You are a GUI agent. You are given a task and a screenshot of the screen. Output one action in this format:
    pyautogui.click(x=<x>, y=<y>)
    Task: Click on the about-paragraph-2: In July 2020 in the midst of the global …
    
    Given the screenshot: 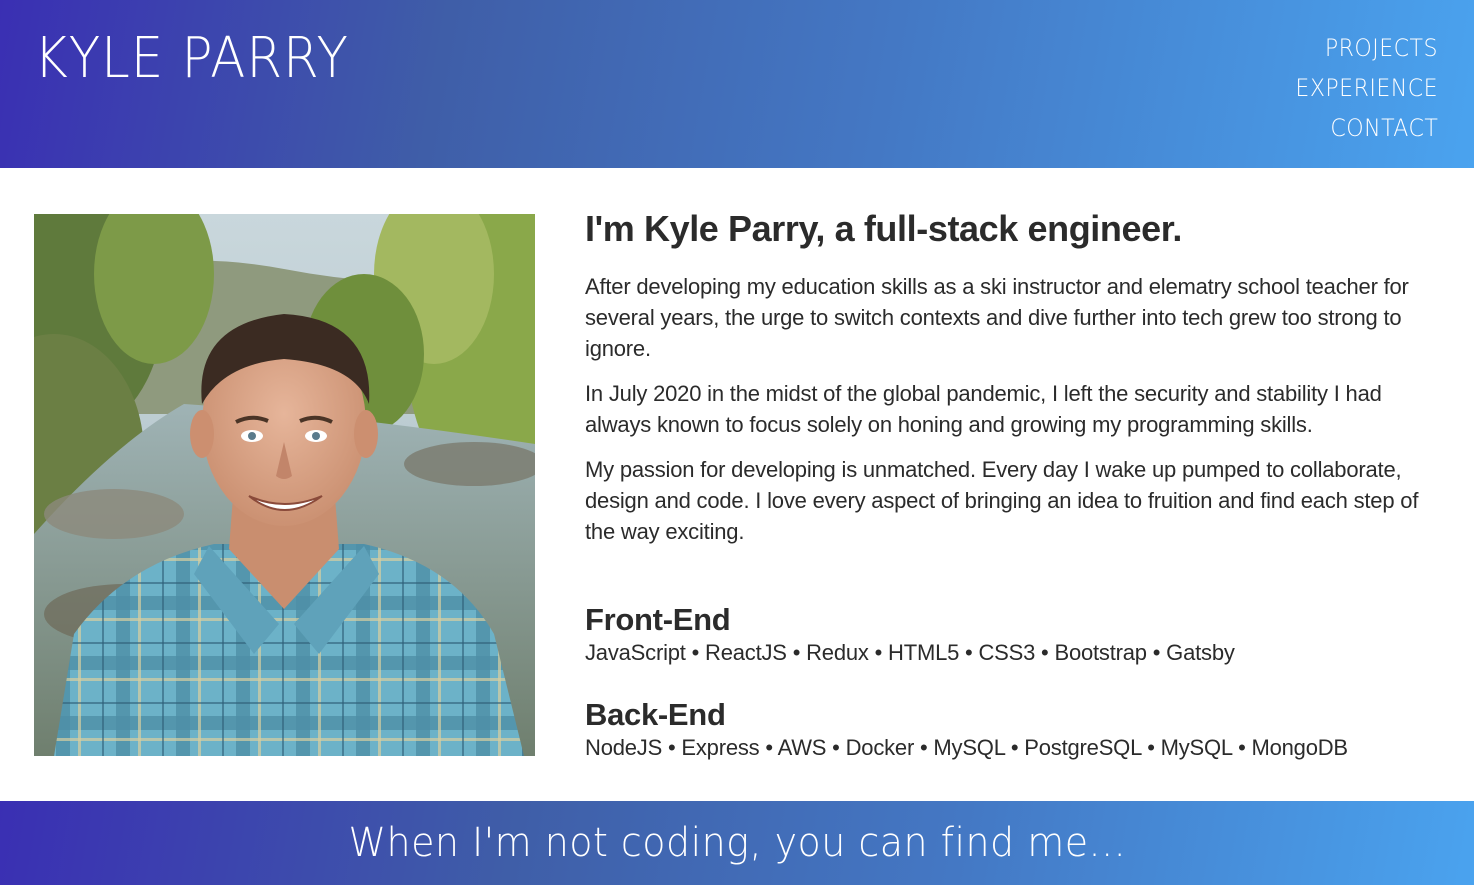 What is the action you would take?
    pyautogui.click(x=983, y=409)
    